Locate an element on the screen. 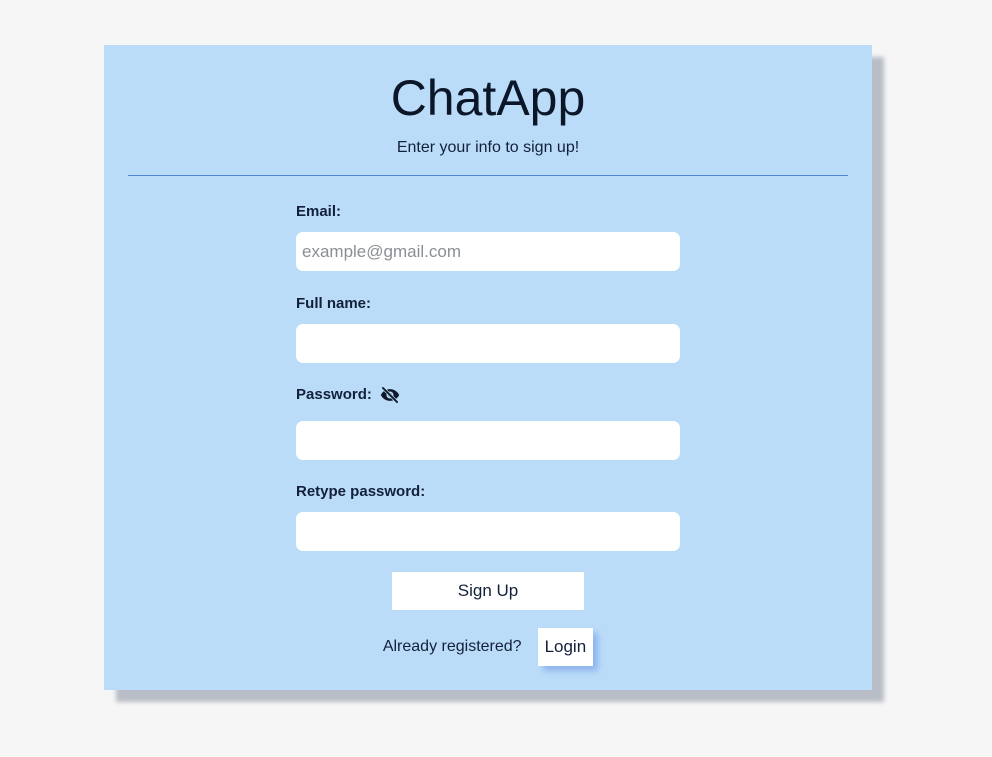 Image resolution: width=992 pixels, height=757 pixels. app-title: ChatApp is located at coordinates (488, 98).